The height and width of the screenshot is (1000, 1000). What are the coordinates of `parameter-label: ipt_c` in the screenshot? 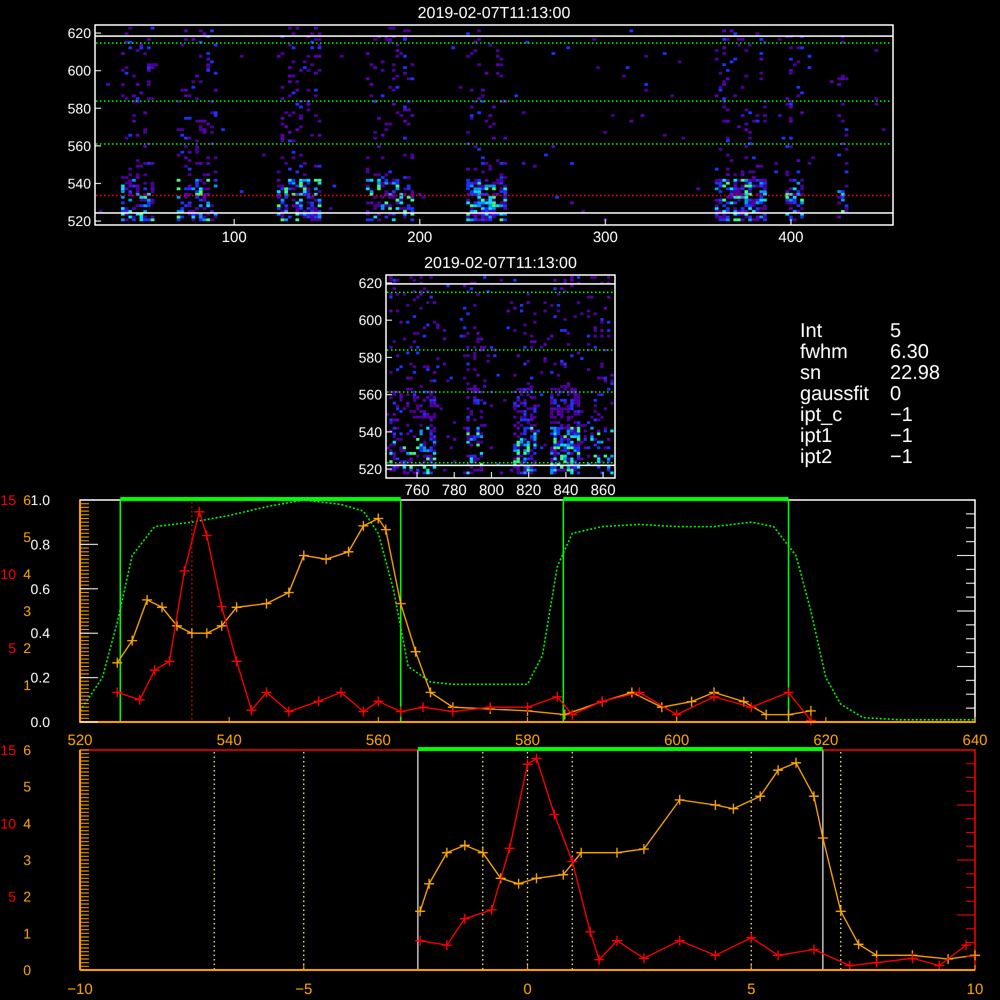 It's located at (821, 415).